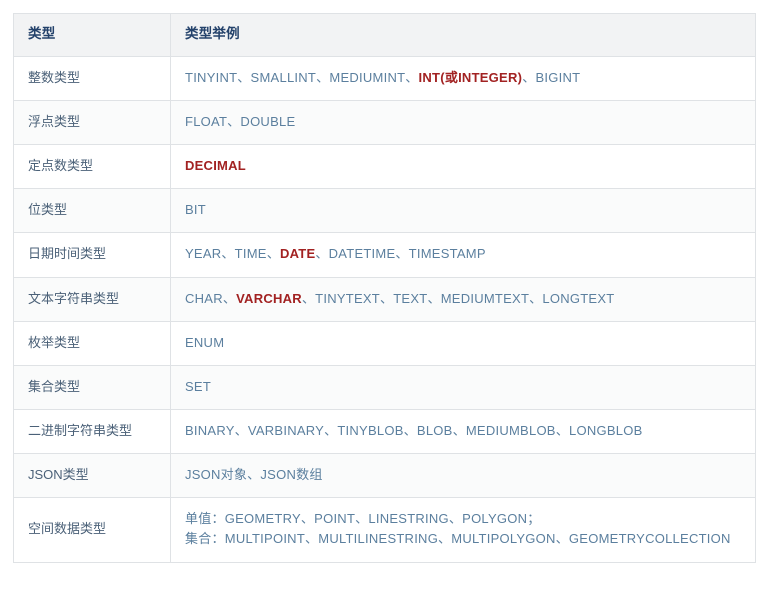 This screenshot has height=597, width=768. Describe the element at coordinates (92, 530) in the screenshot. I see `cell-type: 空间数据类型` at that location.